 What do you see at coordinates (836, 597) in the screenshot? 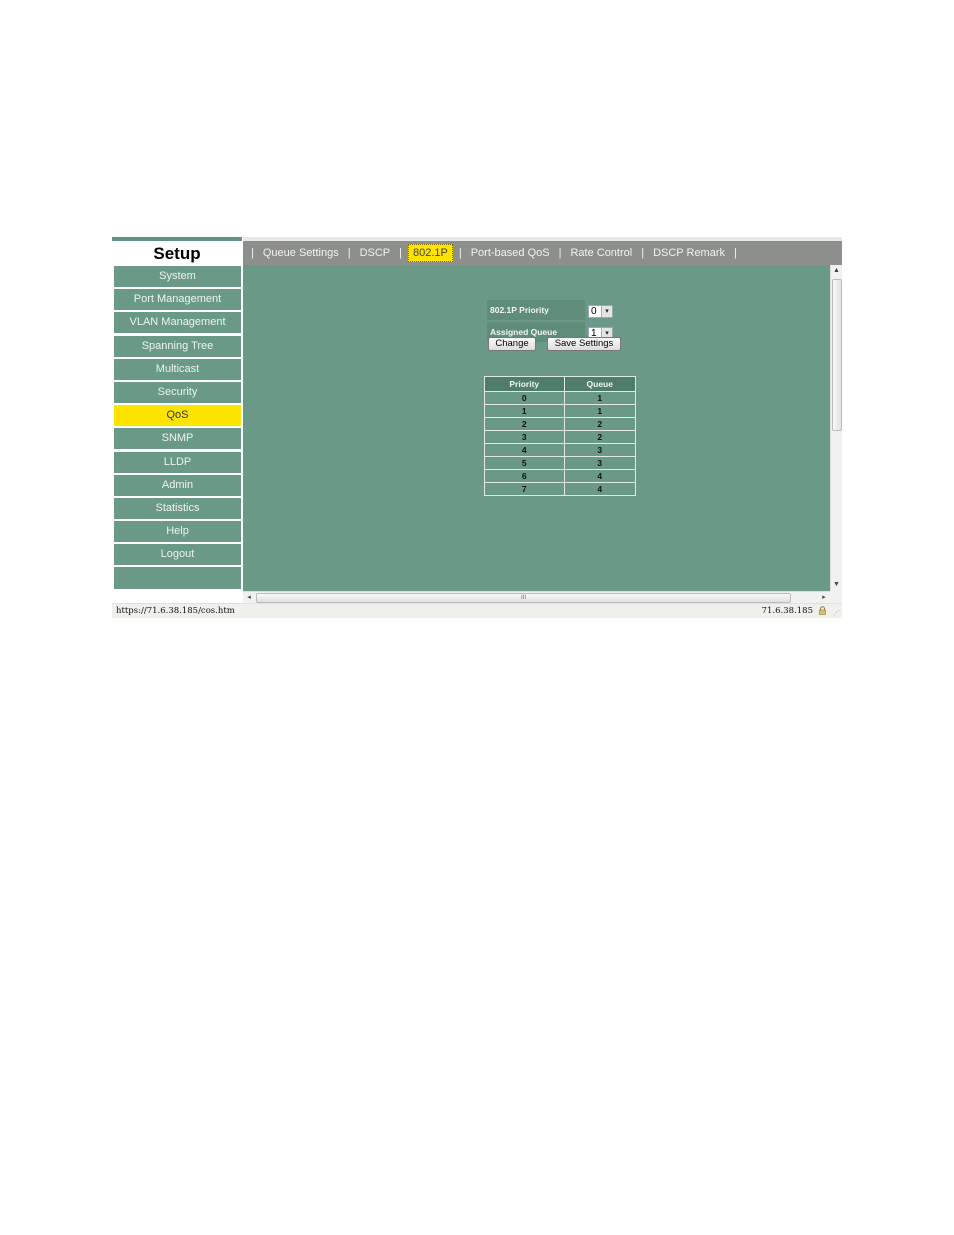
I see `scrollbar-corner` at bounding box center [836, 597].